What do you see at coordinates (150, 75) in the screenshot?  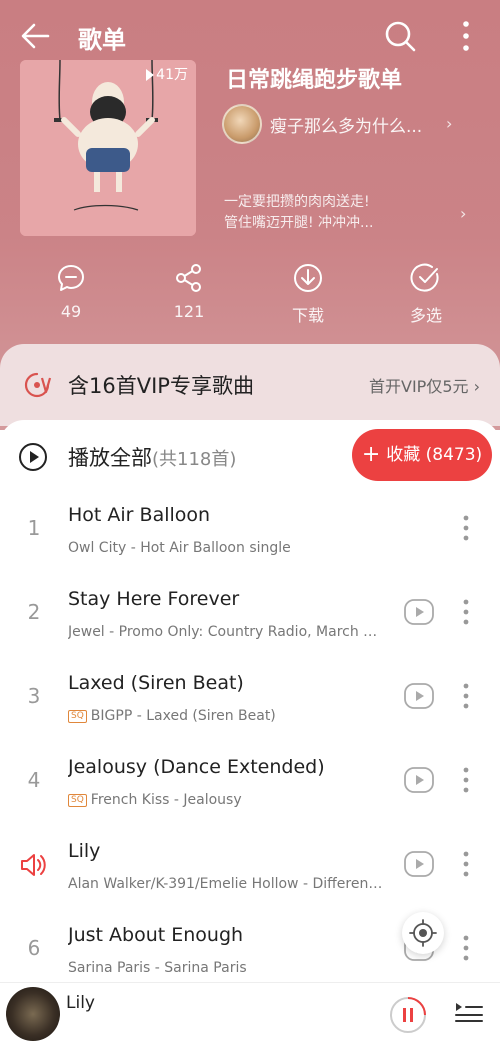 I see `play-count-icon` at bounding box center [150, 75].